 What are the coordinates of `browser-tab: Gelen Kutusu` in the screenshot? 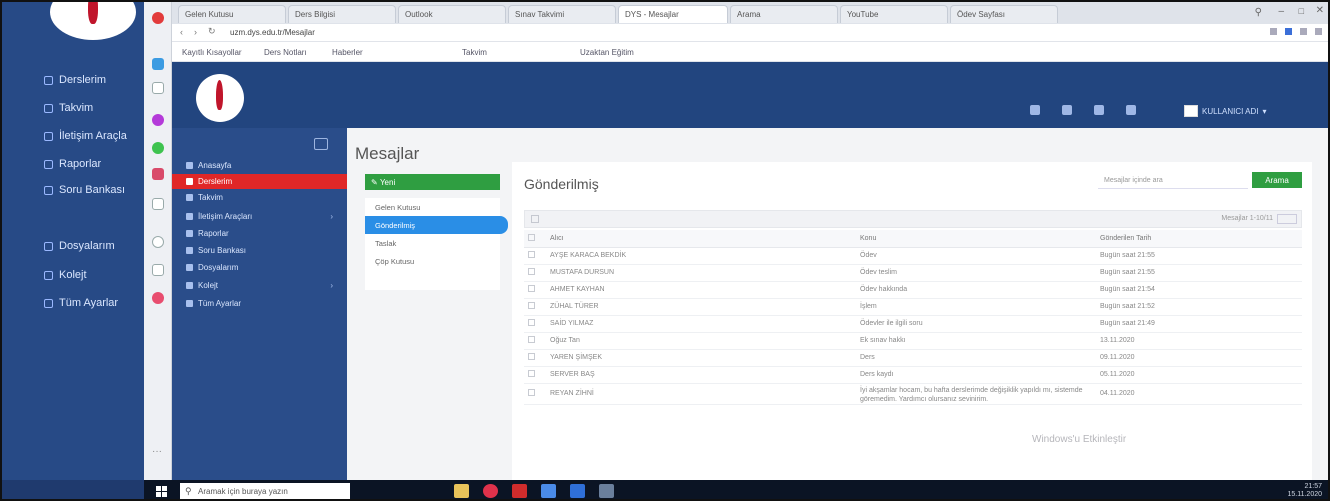 It's located at (232, 14).